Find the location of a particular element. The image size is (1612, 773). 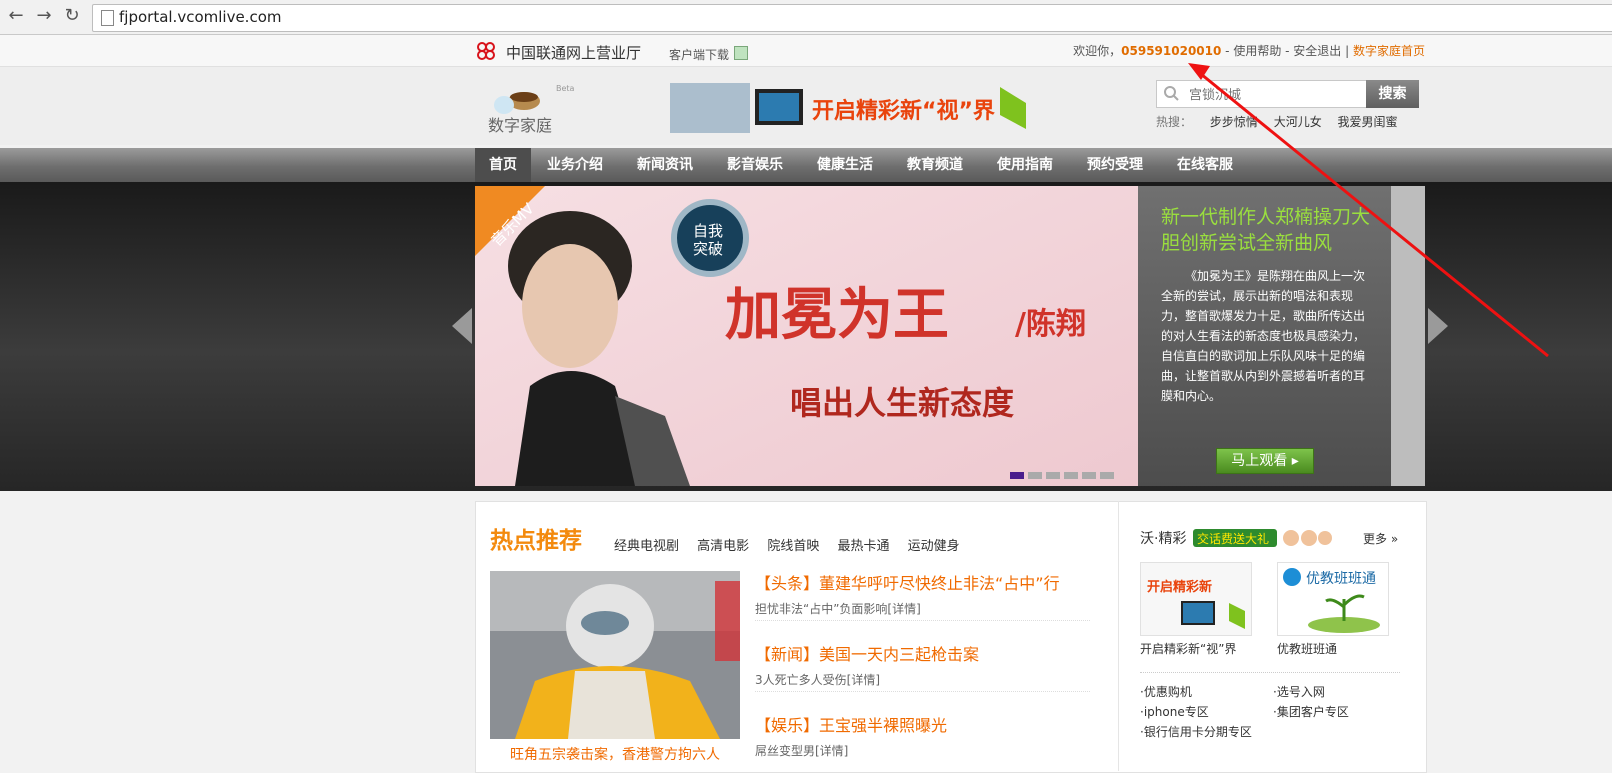

client-download-link: 客户端下载 is located at coordinates (699, 54).